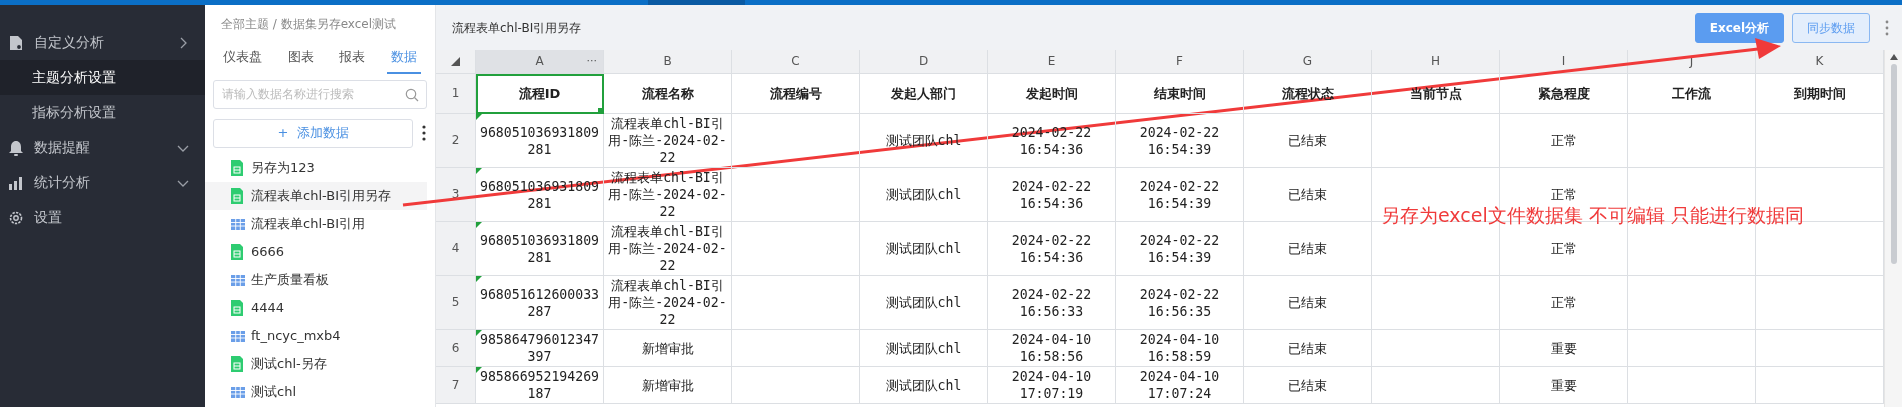 The width and height of the screenshot is (1902, 407). I want to click on table-cell: 985866952194269187, so click(540, 385).